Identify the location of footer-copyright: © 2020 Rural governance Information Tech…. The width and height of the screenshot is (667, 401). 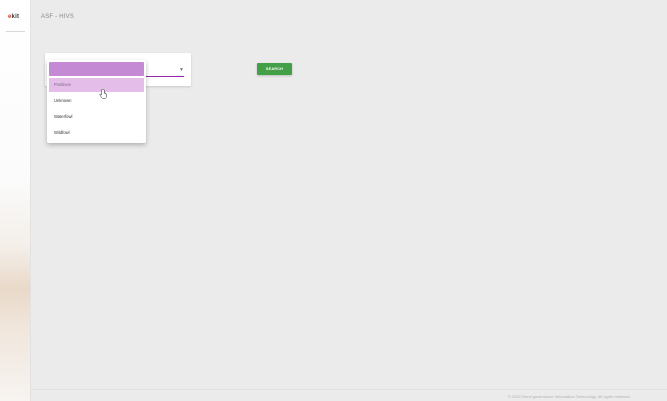
(569, 396).